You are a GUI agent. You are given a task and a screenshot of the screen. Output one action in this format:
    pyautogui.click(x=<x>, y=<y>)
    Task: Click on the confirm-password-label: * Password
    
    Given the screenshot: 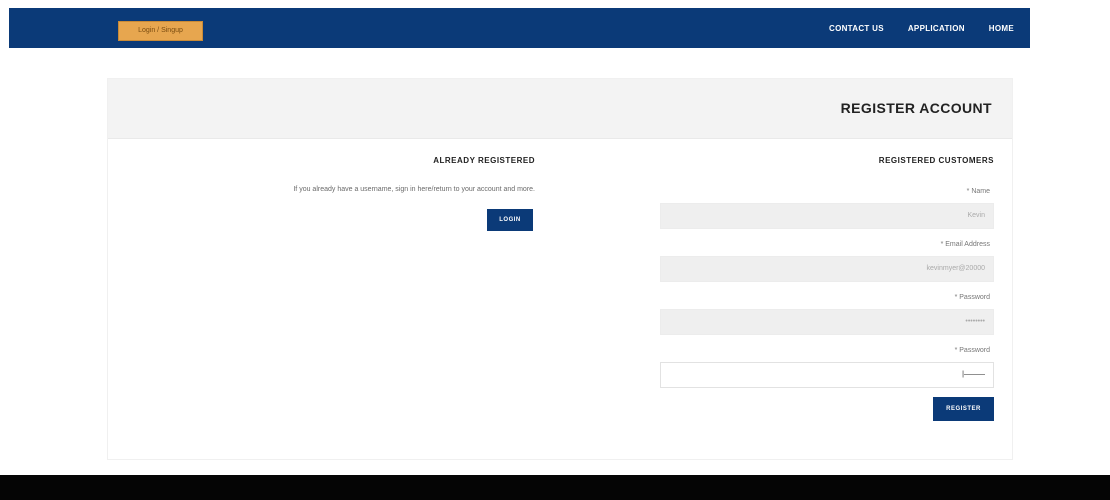 What is the action you would take?
    pyautogui.click(x=972, y=350)
    